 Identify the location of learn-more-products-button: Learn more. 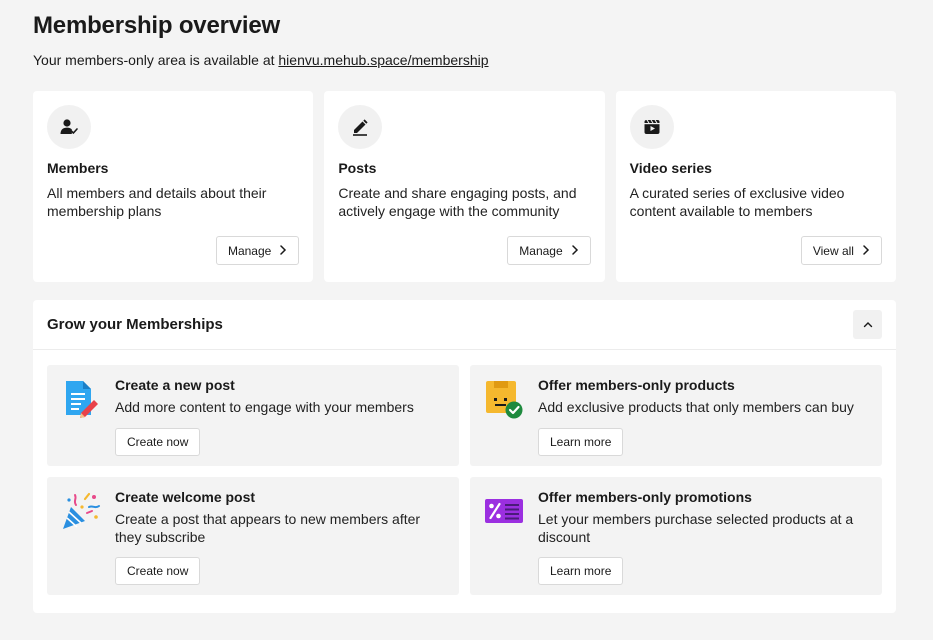
(581, 442).